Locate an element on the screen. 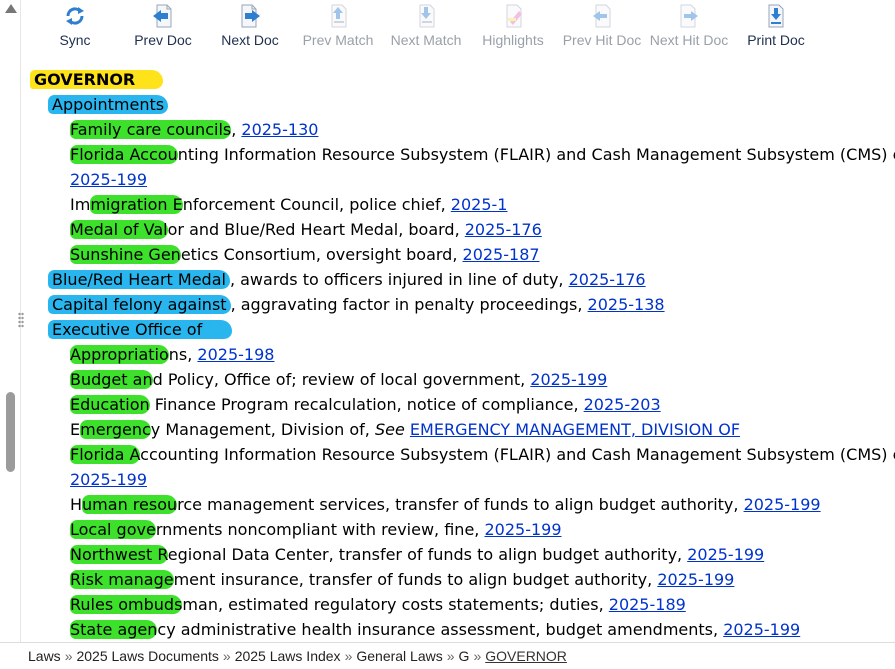 The image size is (895, 669). pane-resize-grip-icon is located at coordinates (21, 320).